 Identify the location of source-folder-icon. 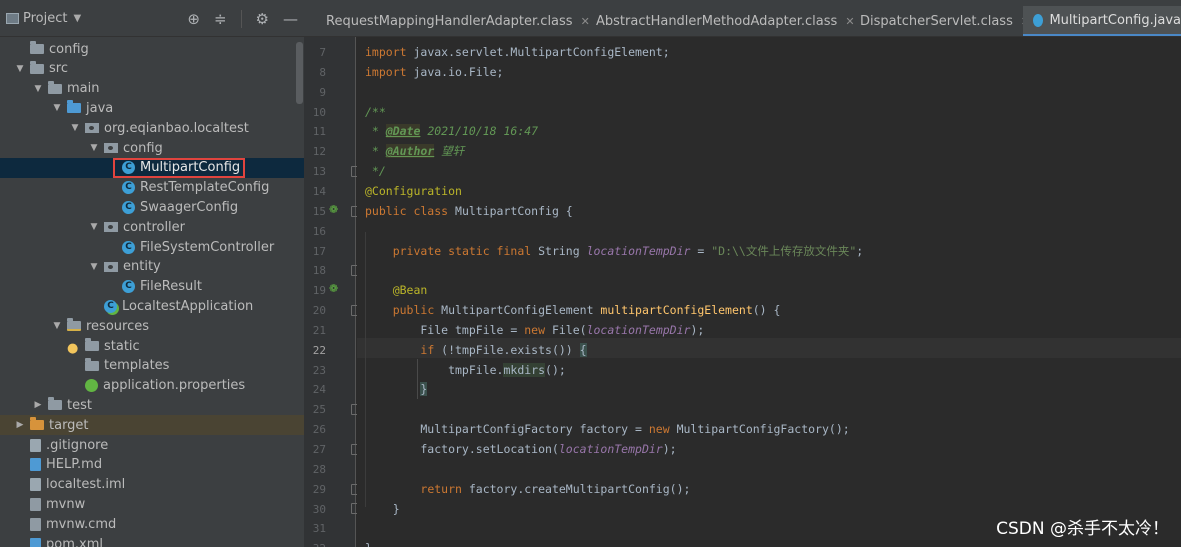
(74, 107).